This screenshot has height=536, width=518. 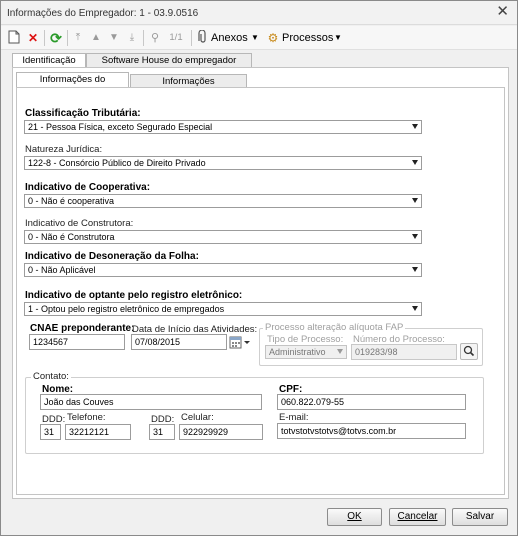 What do you see at coordinates (307, 38) in the screenshot?
I see `processos-menu: Processos` at bounding box center [307, 38].